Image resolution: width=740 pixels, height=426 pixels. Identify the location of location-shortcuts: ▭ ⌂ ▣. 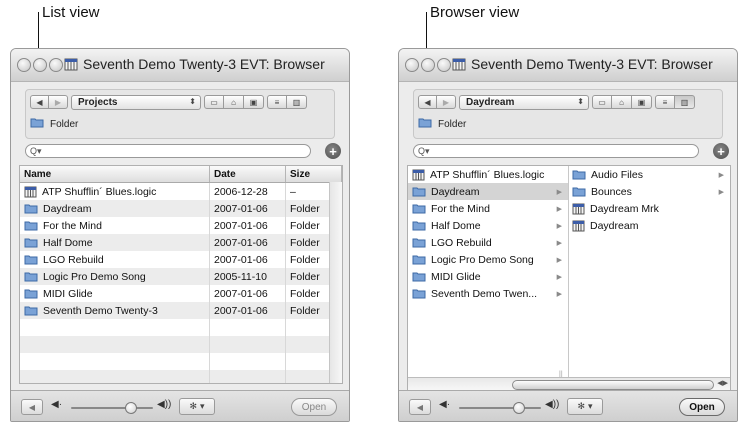
(234, 102).